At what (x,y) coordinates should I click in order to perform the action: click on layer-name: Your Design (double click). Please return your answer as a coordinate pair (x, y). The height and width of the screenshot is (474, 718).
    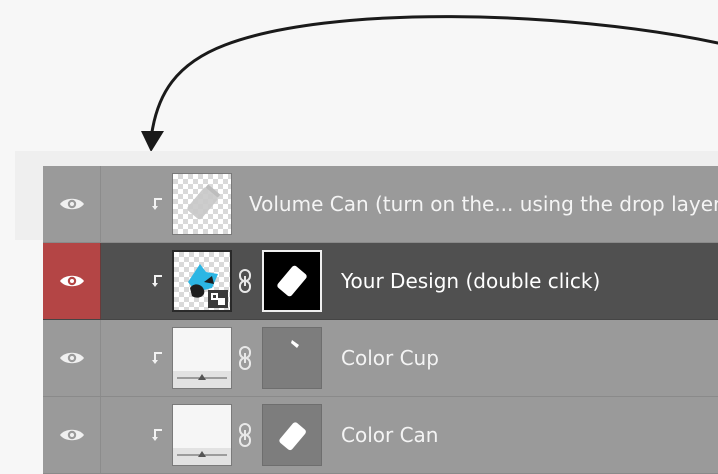
    Looking at the image, I should click on (470, 281).